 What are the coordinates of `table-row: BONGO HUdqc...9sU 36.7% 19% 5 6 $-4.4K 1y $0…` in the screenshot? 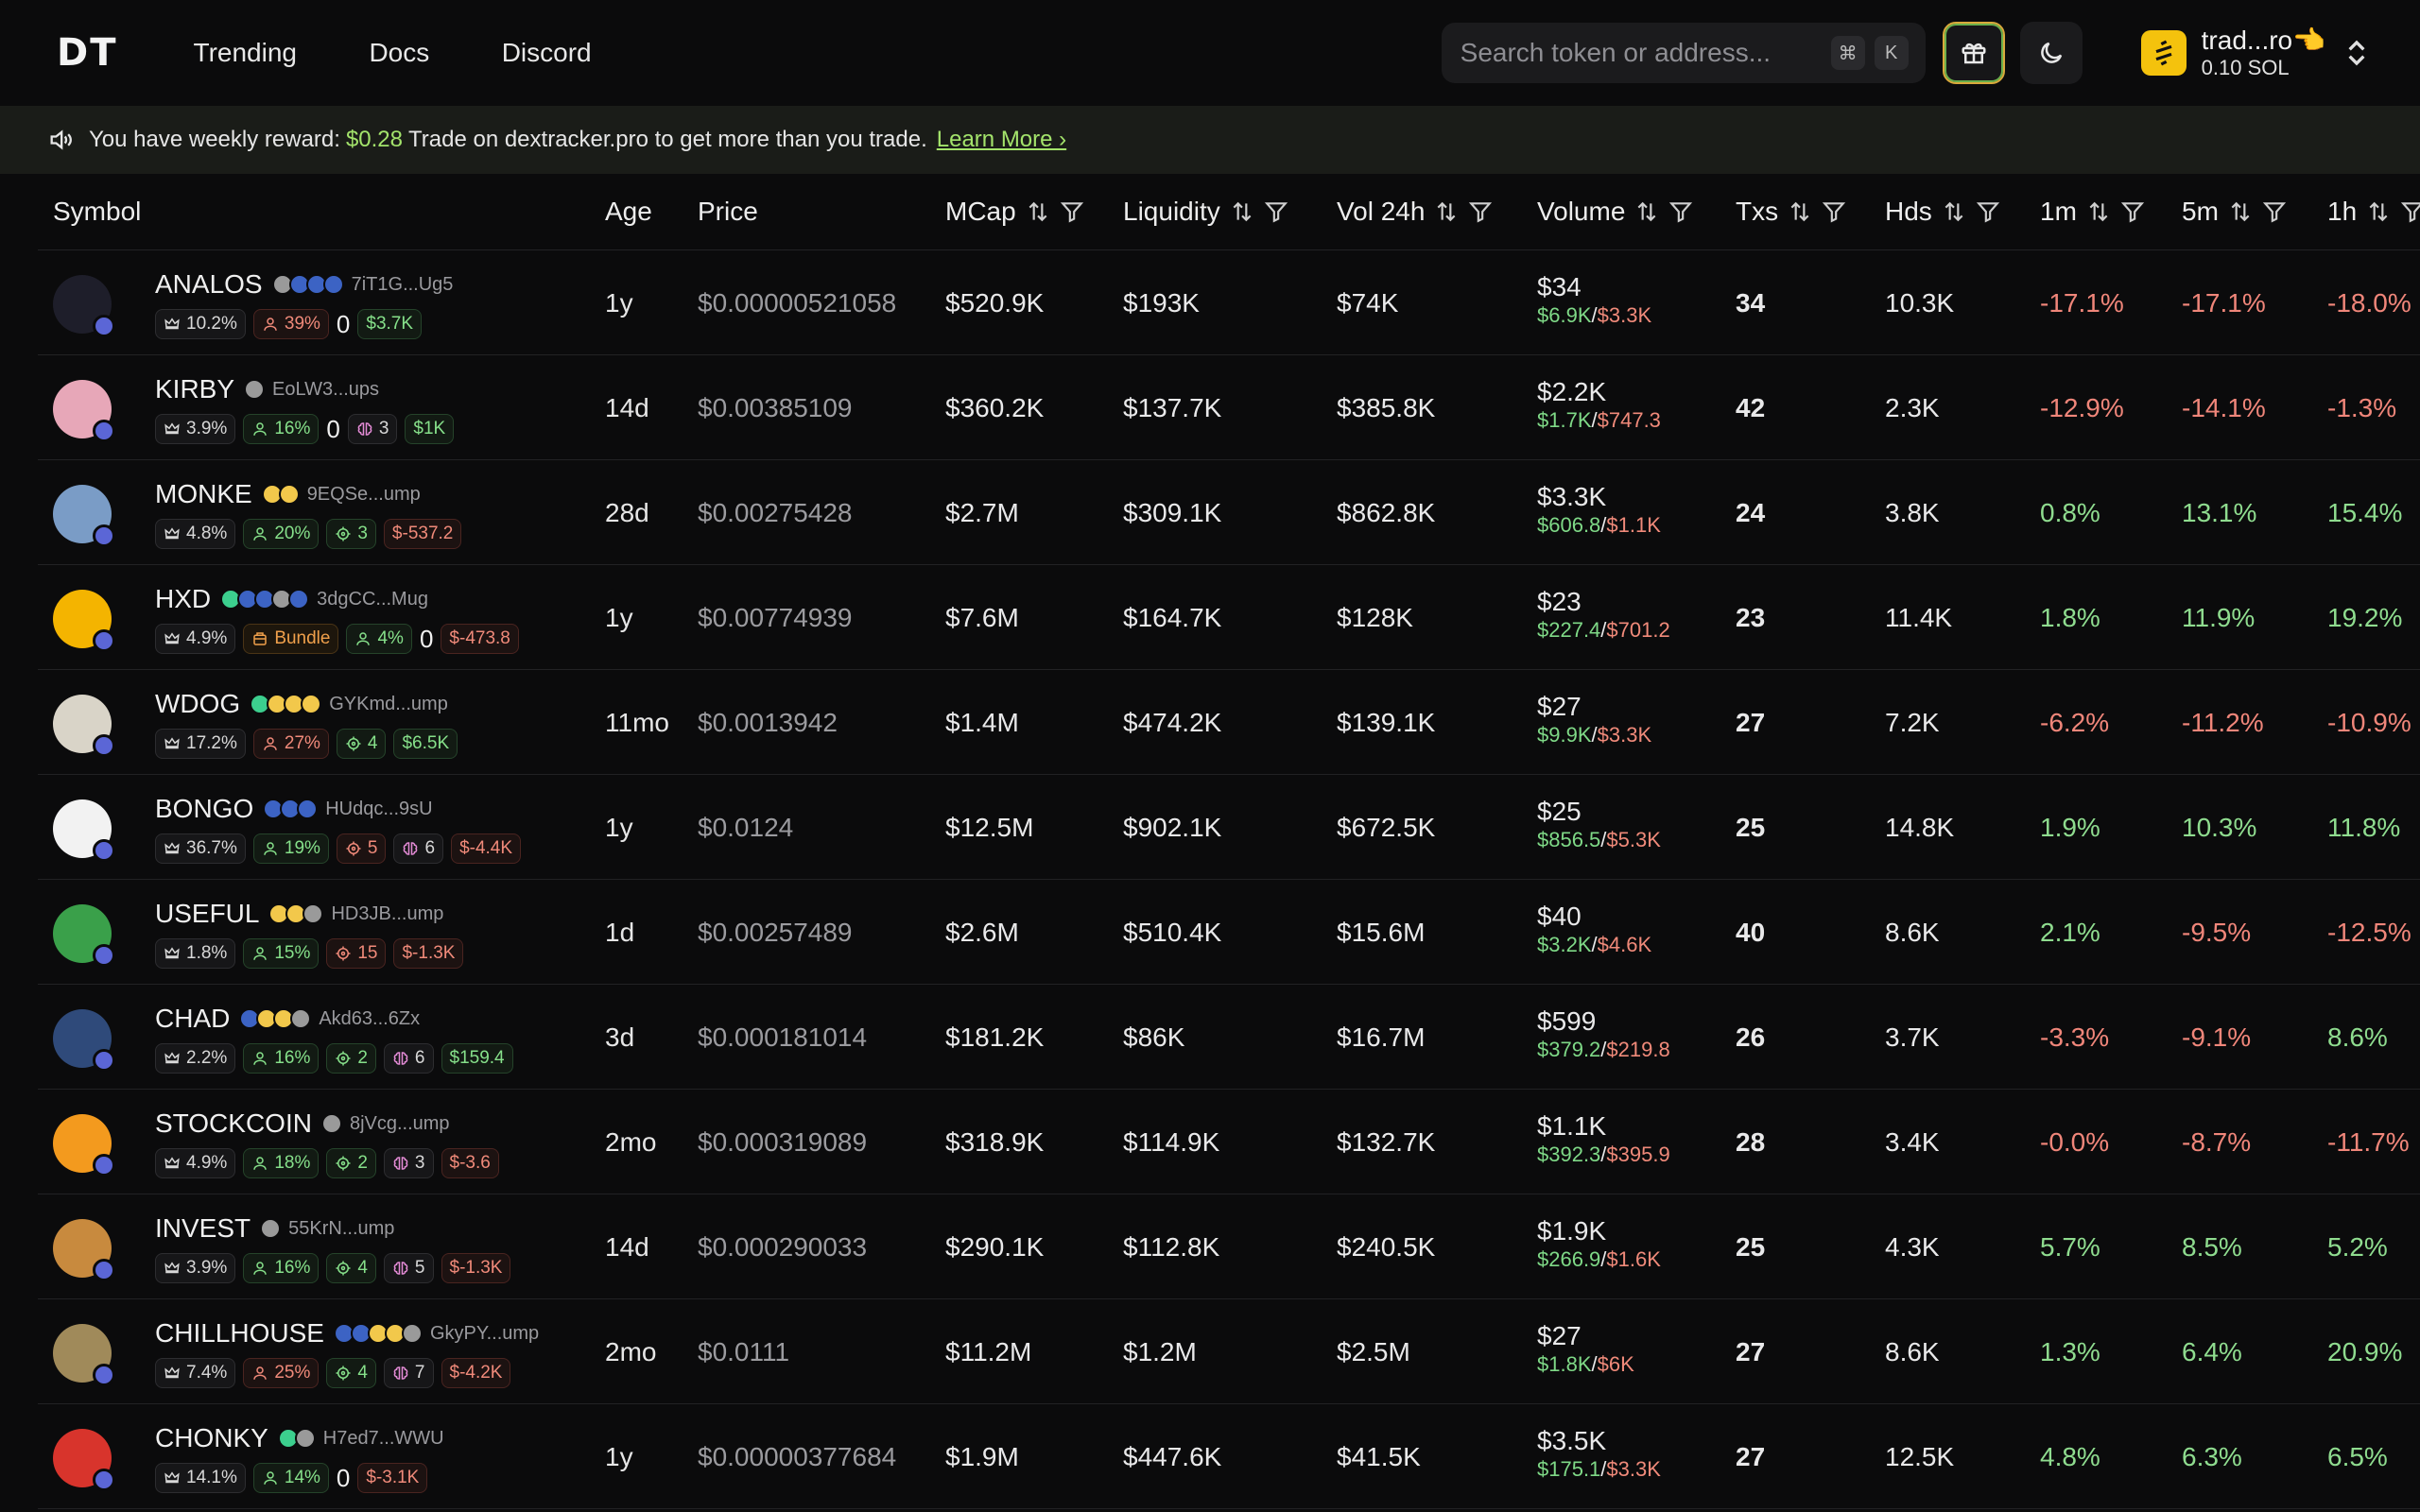 It's located at (1229, 827).